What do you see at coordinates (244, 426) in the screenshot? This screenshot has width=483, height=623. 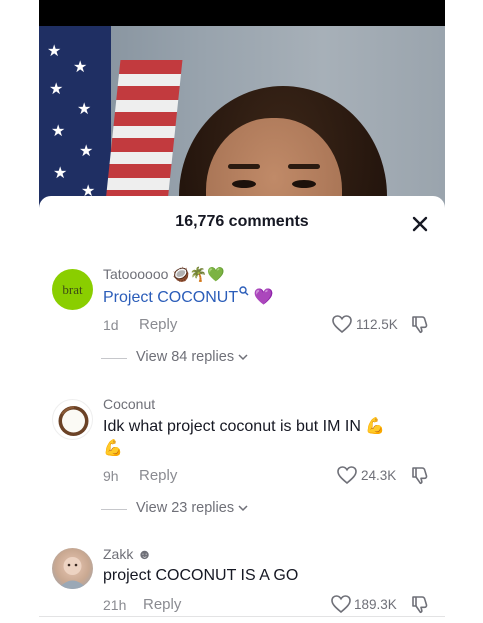 I see `comment-text-line: Idk what project coconut is but IM IN 💪` at bounding box center [244, 426].